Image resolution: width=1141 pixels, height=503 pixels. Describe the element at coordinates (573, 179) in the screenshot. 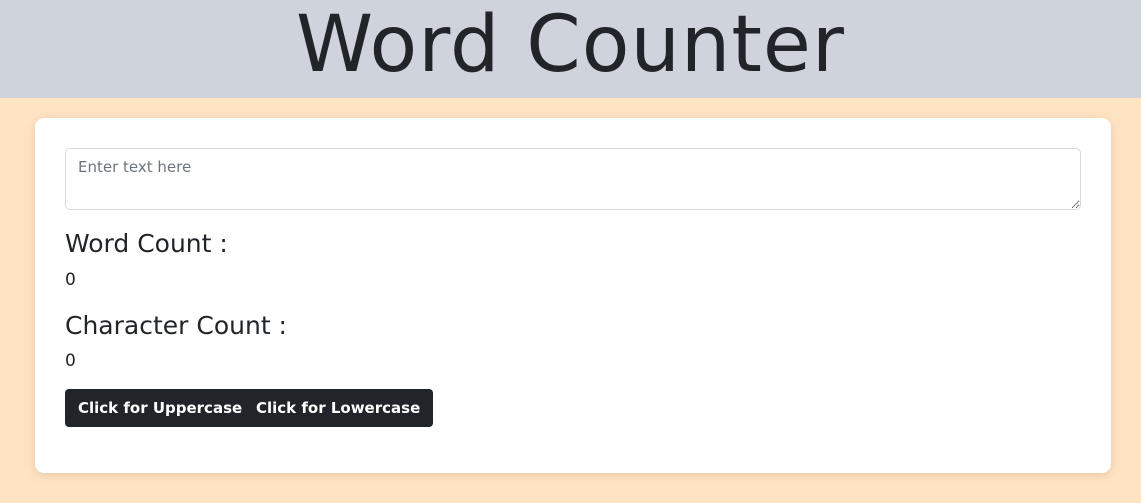

I see `text-input` at that location.